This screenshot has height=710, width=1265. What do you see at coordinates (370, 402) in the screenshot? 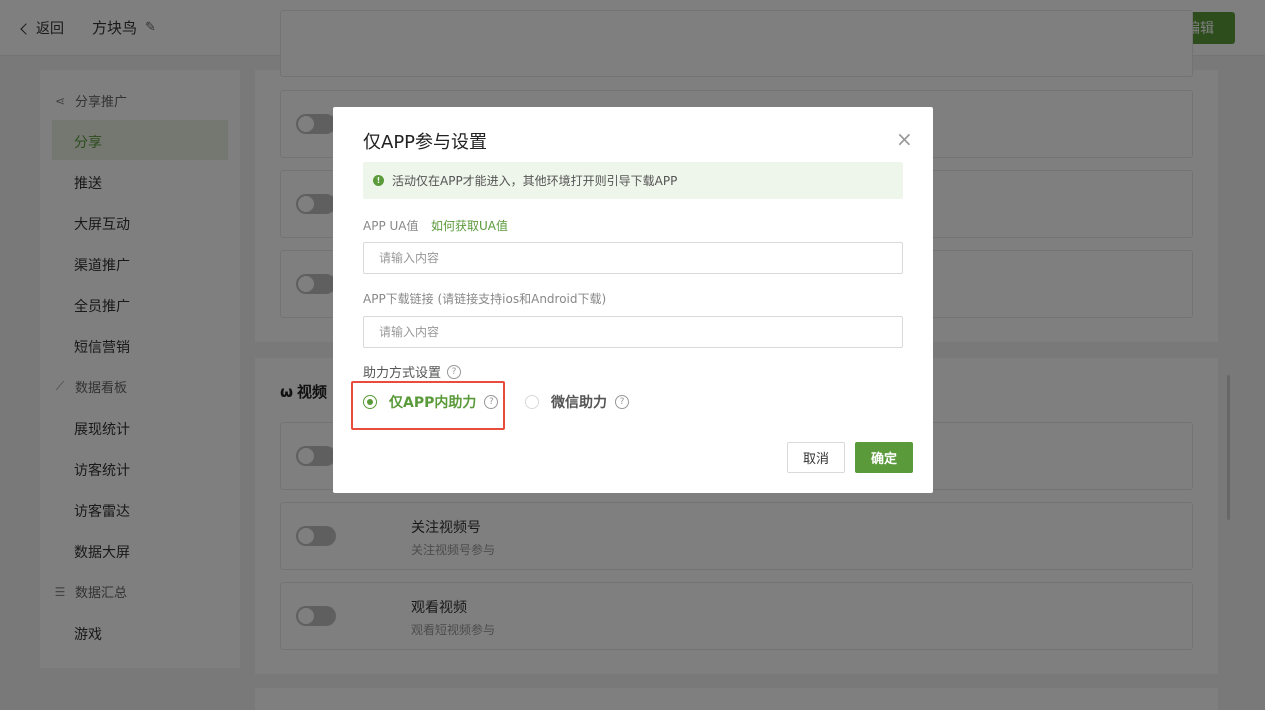
I see `radio-button-selected` at bounding box center [370, 402].